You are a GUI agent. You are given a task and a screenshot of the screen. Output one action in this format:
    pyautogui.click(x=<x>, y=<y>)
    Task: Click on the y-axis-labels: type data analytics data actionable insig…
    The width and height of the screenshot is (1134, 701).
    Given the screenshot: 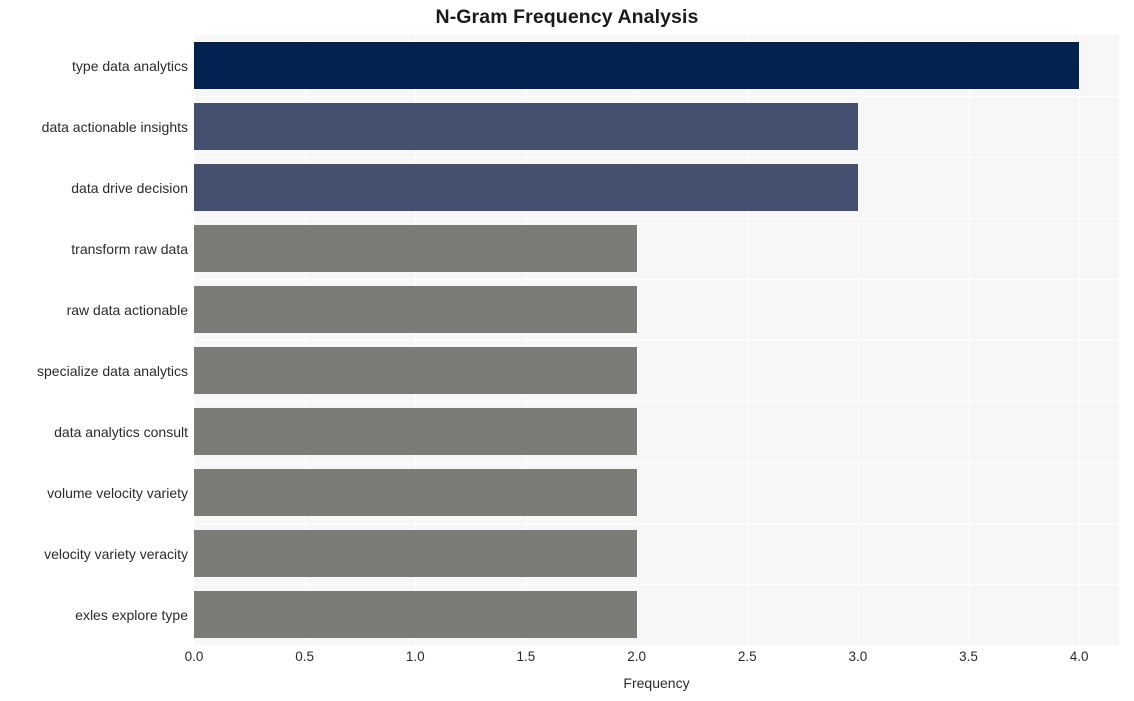 What is the action you would take?
    pyautogui.click(x=94, y=340)
    